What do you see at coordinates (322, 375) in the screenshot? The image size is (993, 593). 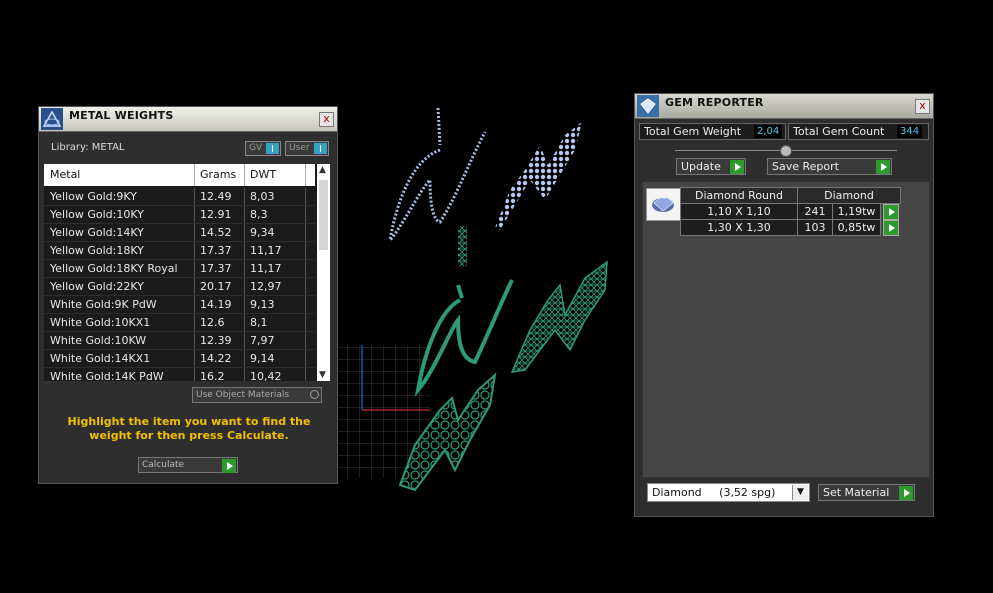 I see `scroll-down-icon: ▼` at bounding box center [322, 375].